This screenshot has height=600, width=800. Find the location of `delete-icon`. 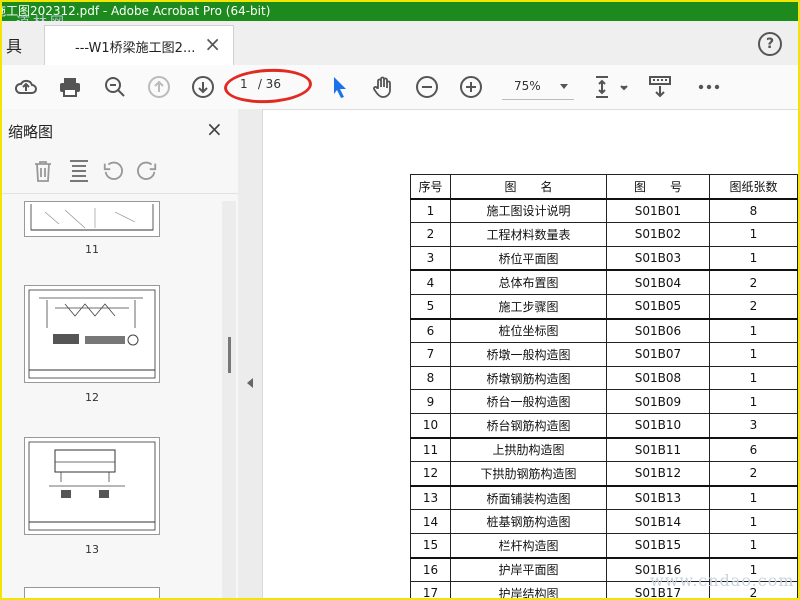

delete-icon is located at coordinates (43, 171).